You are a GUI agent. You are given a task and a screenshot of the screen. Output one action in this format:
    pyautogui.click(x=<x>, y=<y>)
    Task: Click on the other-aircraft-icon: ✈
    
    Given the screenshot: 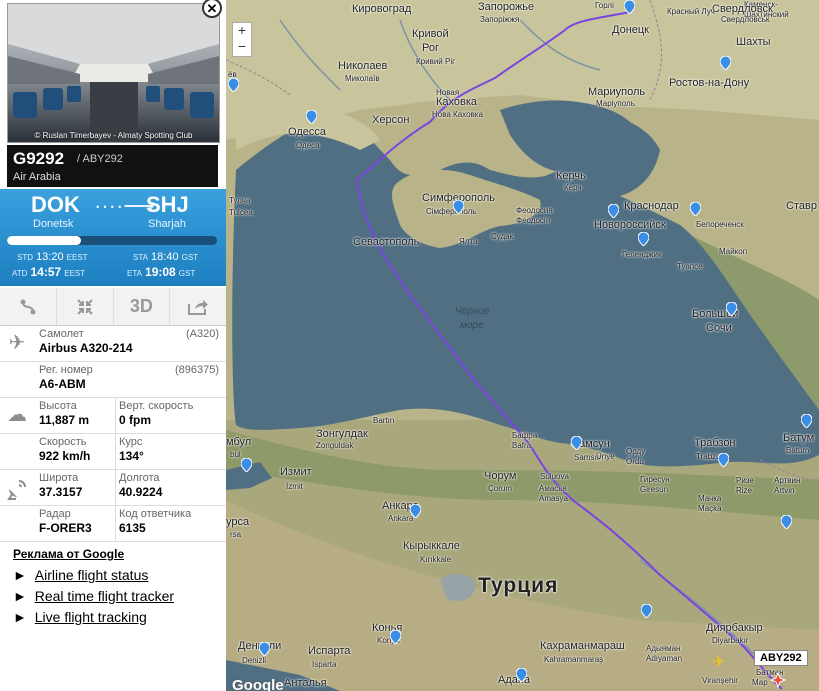 What is the action you would take?
    pyautogui.click(x=718, y=662)
    